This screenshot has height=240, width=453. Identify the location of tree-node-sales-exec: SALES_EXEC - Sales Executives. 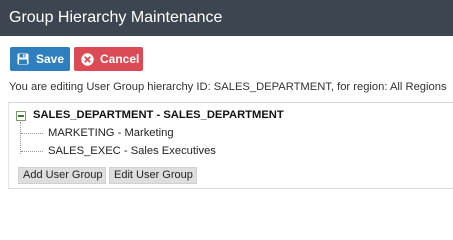
(132, 151).